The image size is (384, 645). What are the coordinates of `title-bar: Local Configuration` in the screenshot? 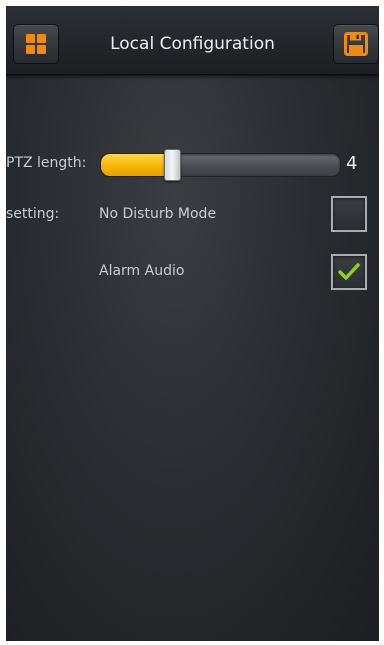 It's located at (192, 40).